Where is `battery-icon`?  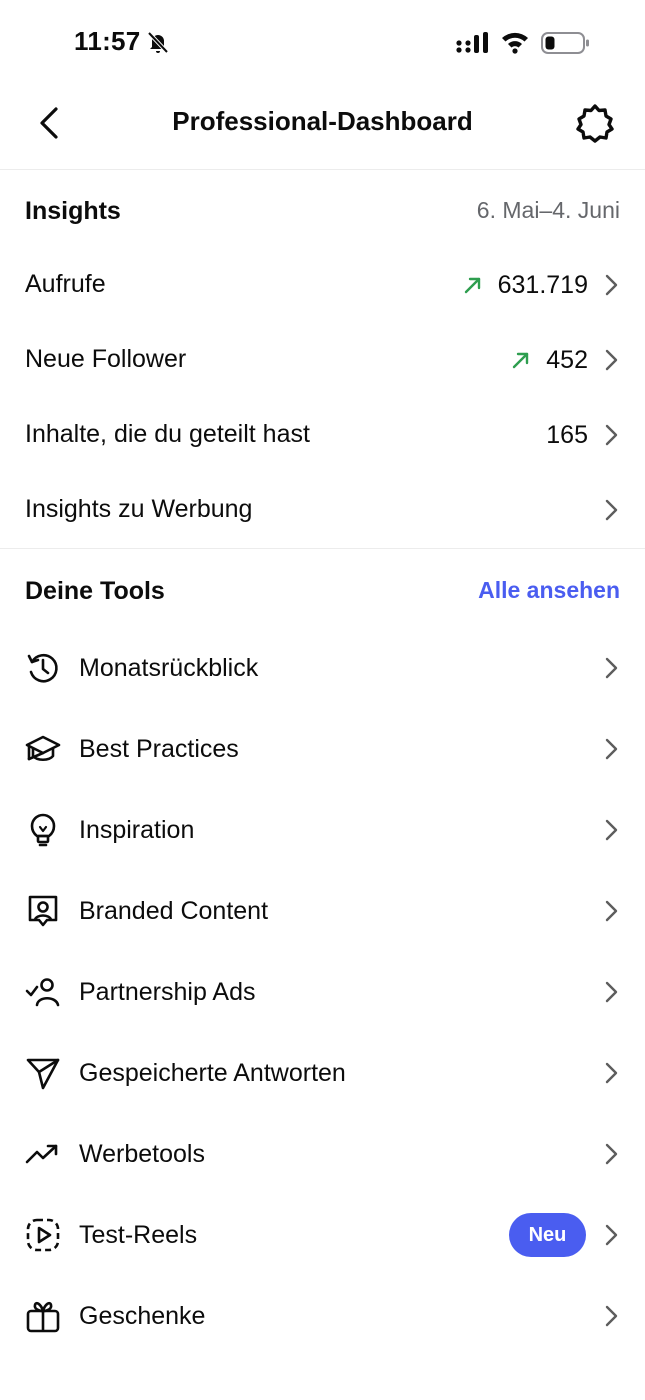
battery-icon is located at coordinates (566, 43).